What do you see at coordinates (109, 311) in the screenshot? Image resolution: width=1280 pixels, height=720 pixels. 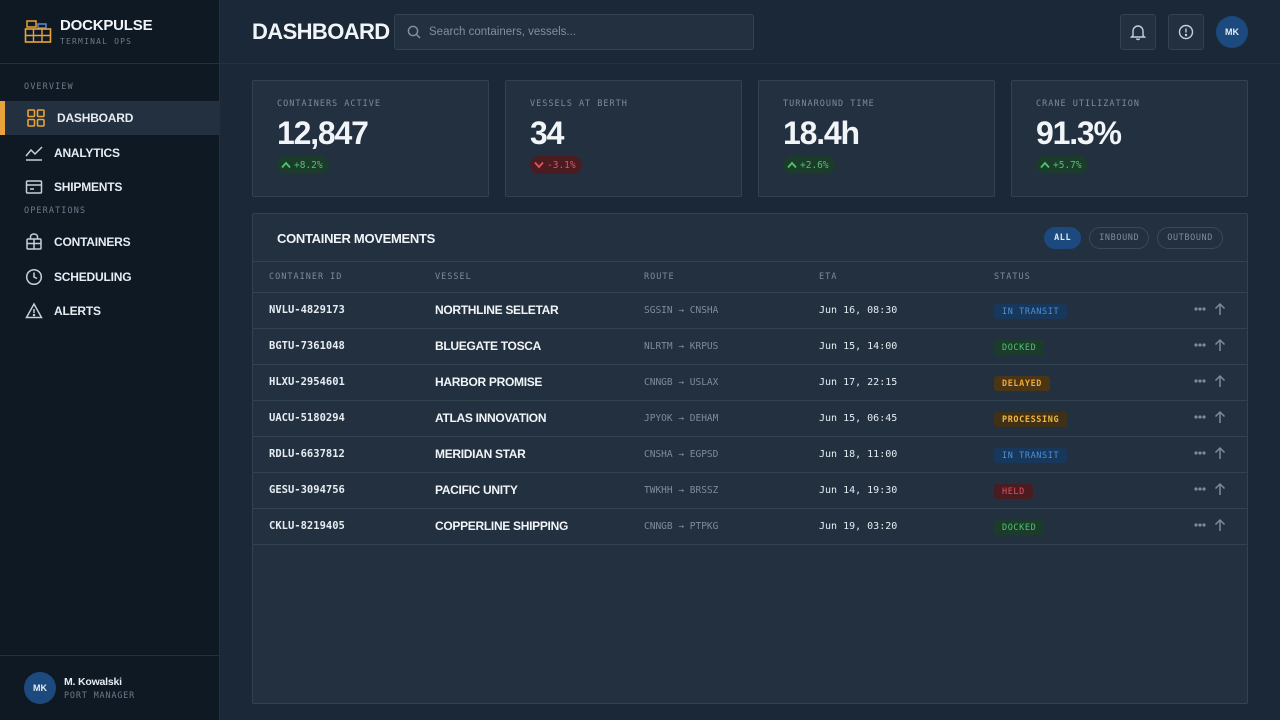 I see `sidebar-item-alerts: ALERTS` at bounding box center [109, 311].